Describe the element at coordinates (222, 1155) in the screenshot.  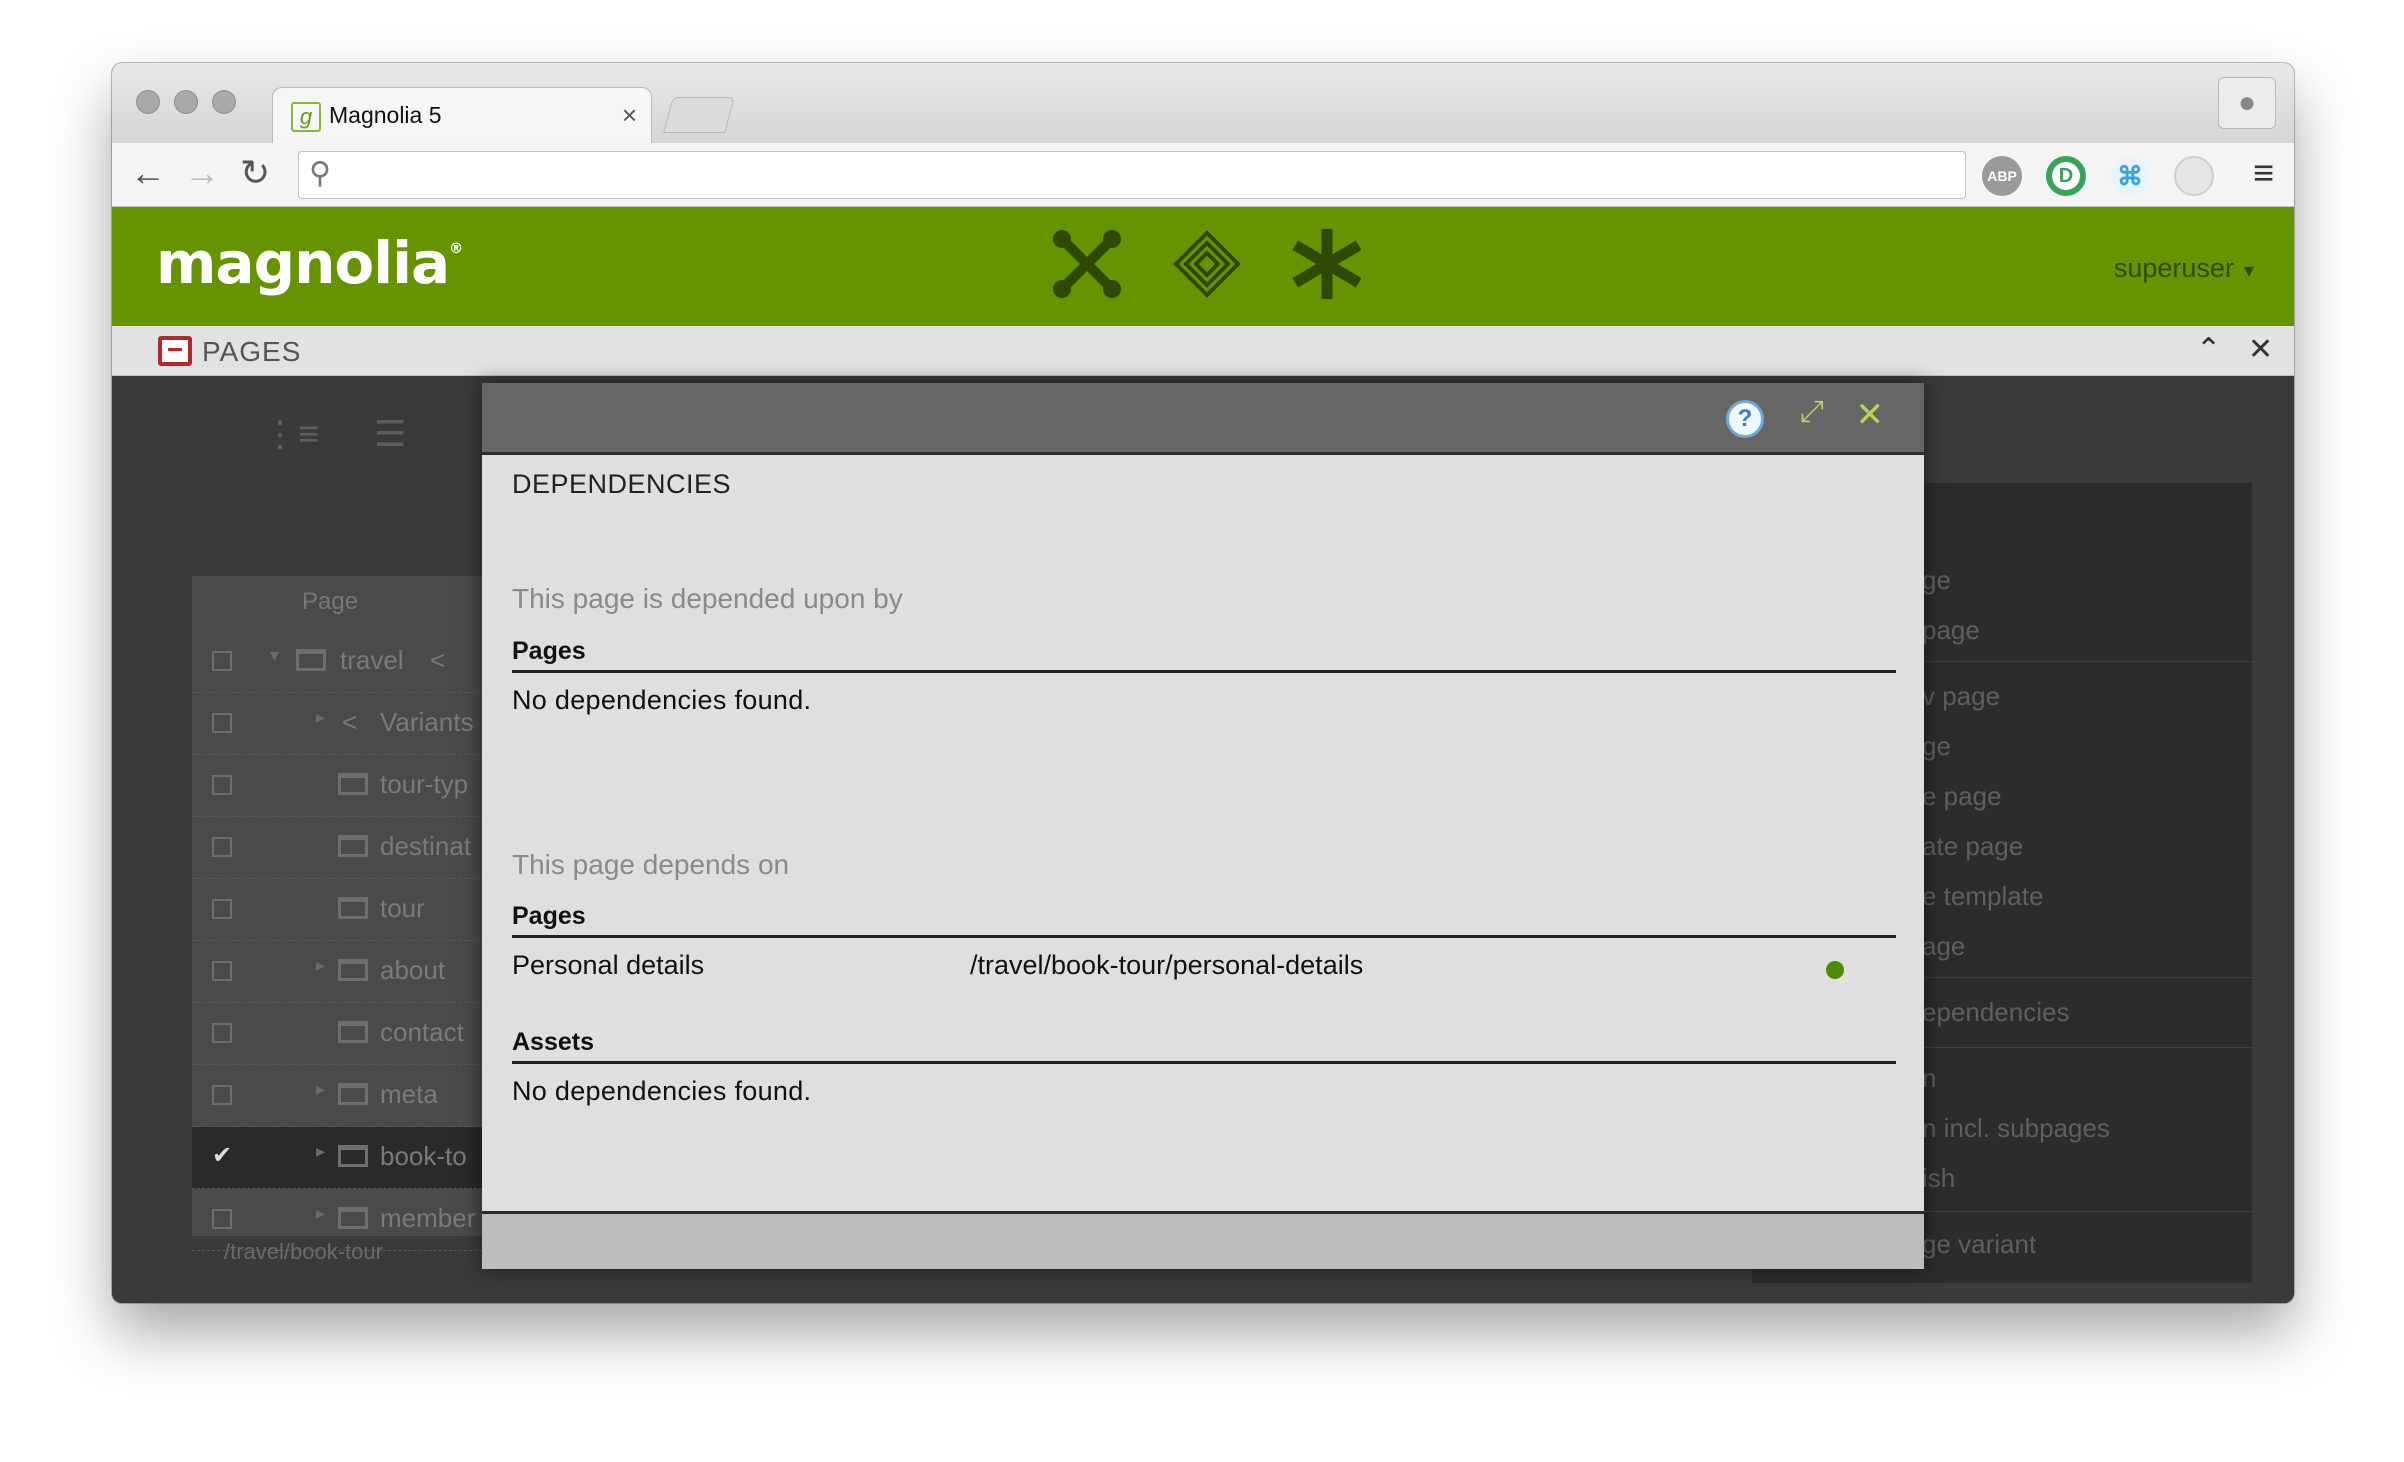
I see `checkmark-icon: ✔` at that location.